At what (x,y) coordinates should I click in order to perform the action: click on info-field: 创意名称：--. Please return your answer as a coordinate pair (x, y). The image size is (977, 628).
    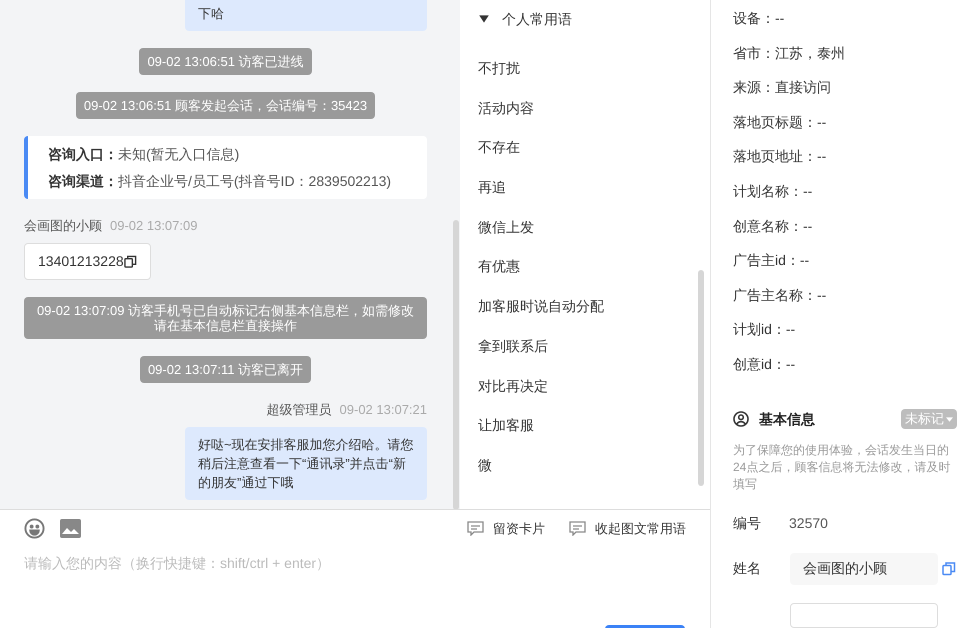
    Looking at the image, I should click on (845, 233).